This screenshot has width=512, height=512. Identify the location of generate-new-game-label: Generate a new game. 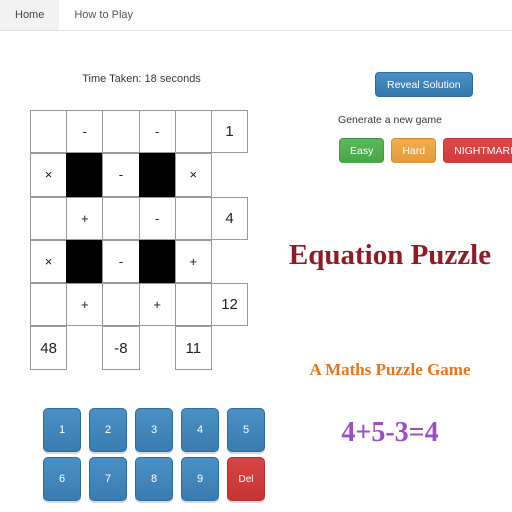
(390, 120).